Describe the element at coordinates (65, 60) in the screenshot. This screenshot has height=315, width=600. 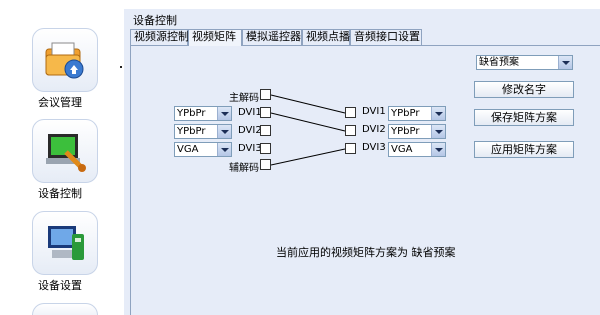
I see `meeting-folder-icon` at that location.